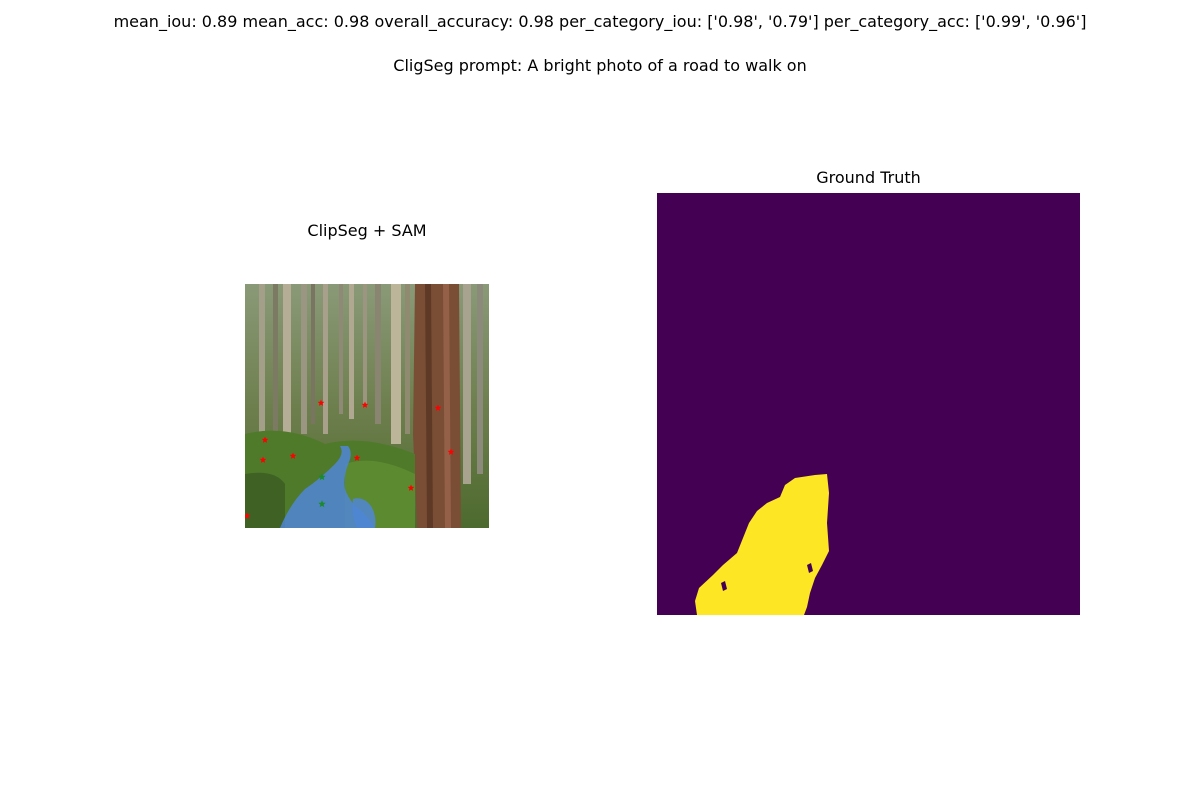 Image resolution: width=1200 pixels, height=800 pixels. Describe the element at coordinates (437, 406) in the screenshot. I see `large-tree-trunk` at that location.